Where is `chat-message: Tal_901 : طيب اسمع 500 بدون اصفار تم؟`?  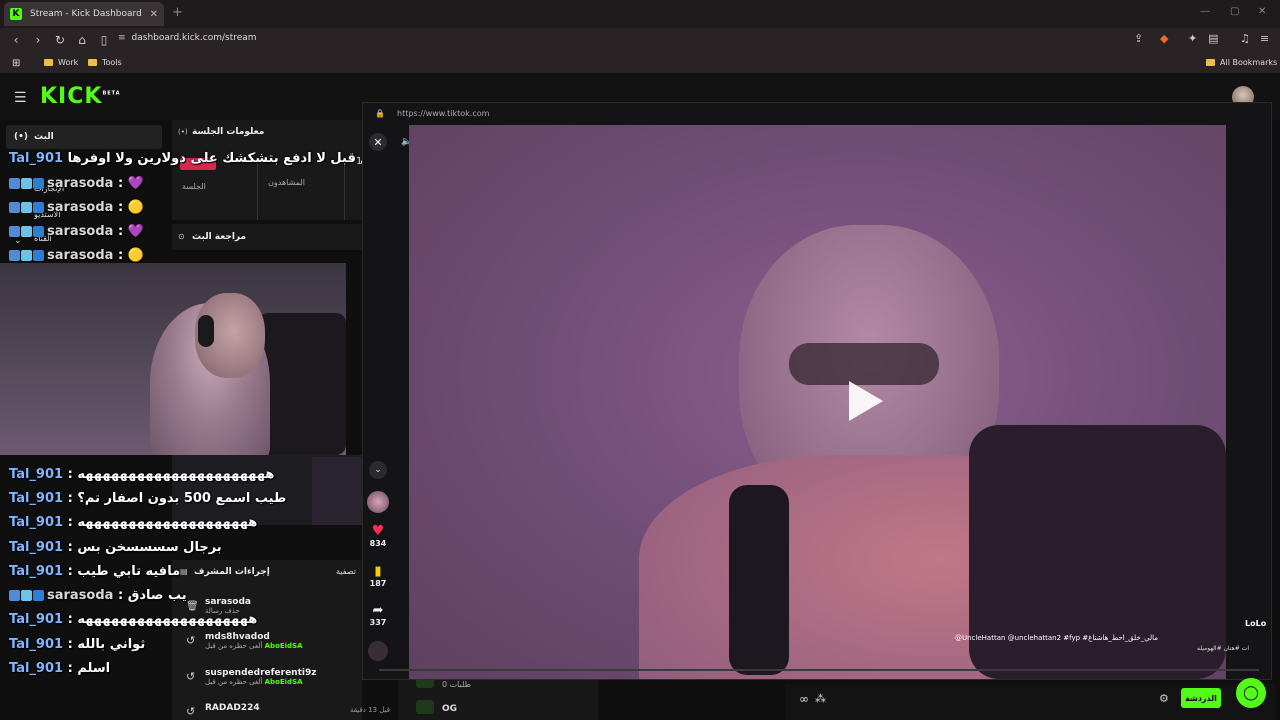 chat-message: Tal_901 : طيب اسمع 500 بدون اصفار تم؟ is located at coordinates (148, 498).